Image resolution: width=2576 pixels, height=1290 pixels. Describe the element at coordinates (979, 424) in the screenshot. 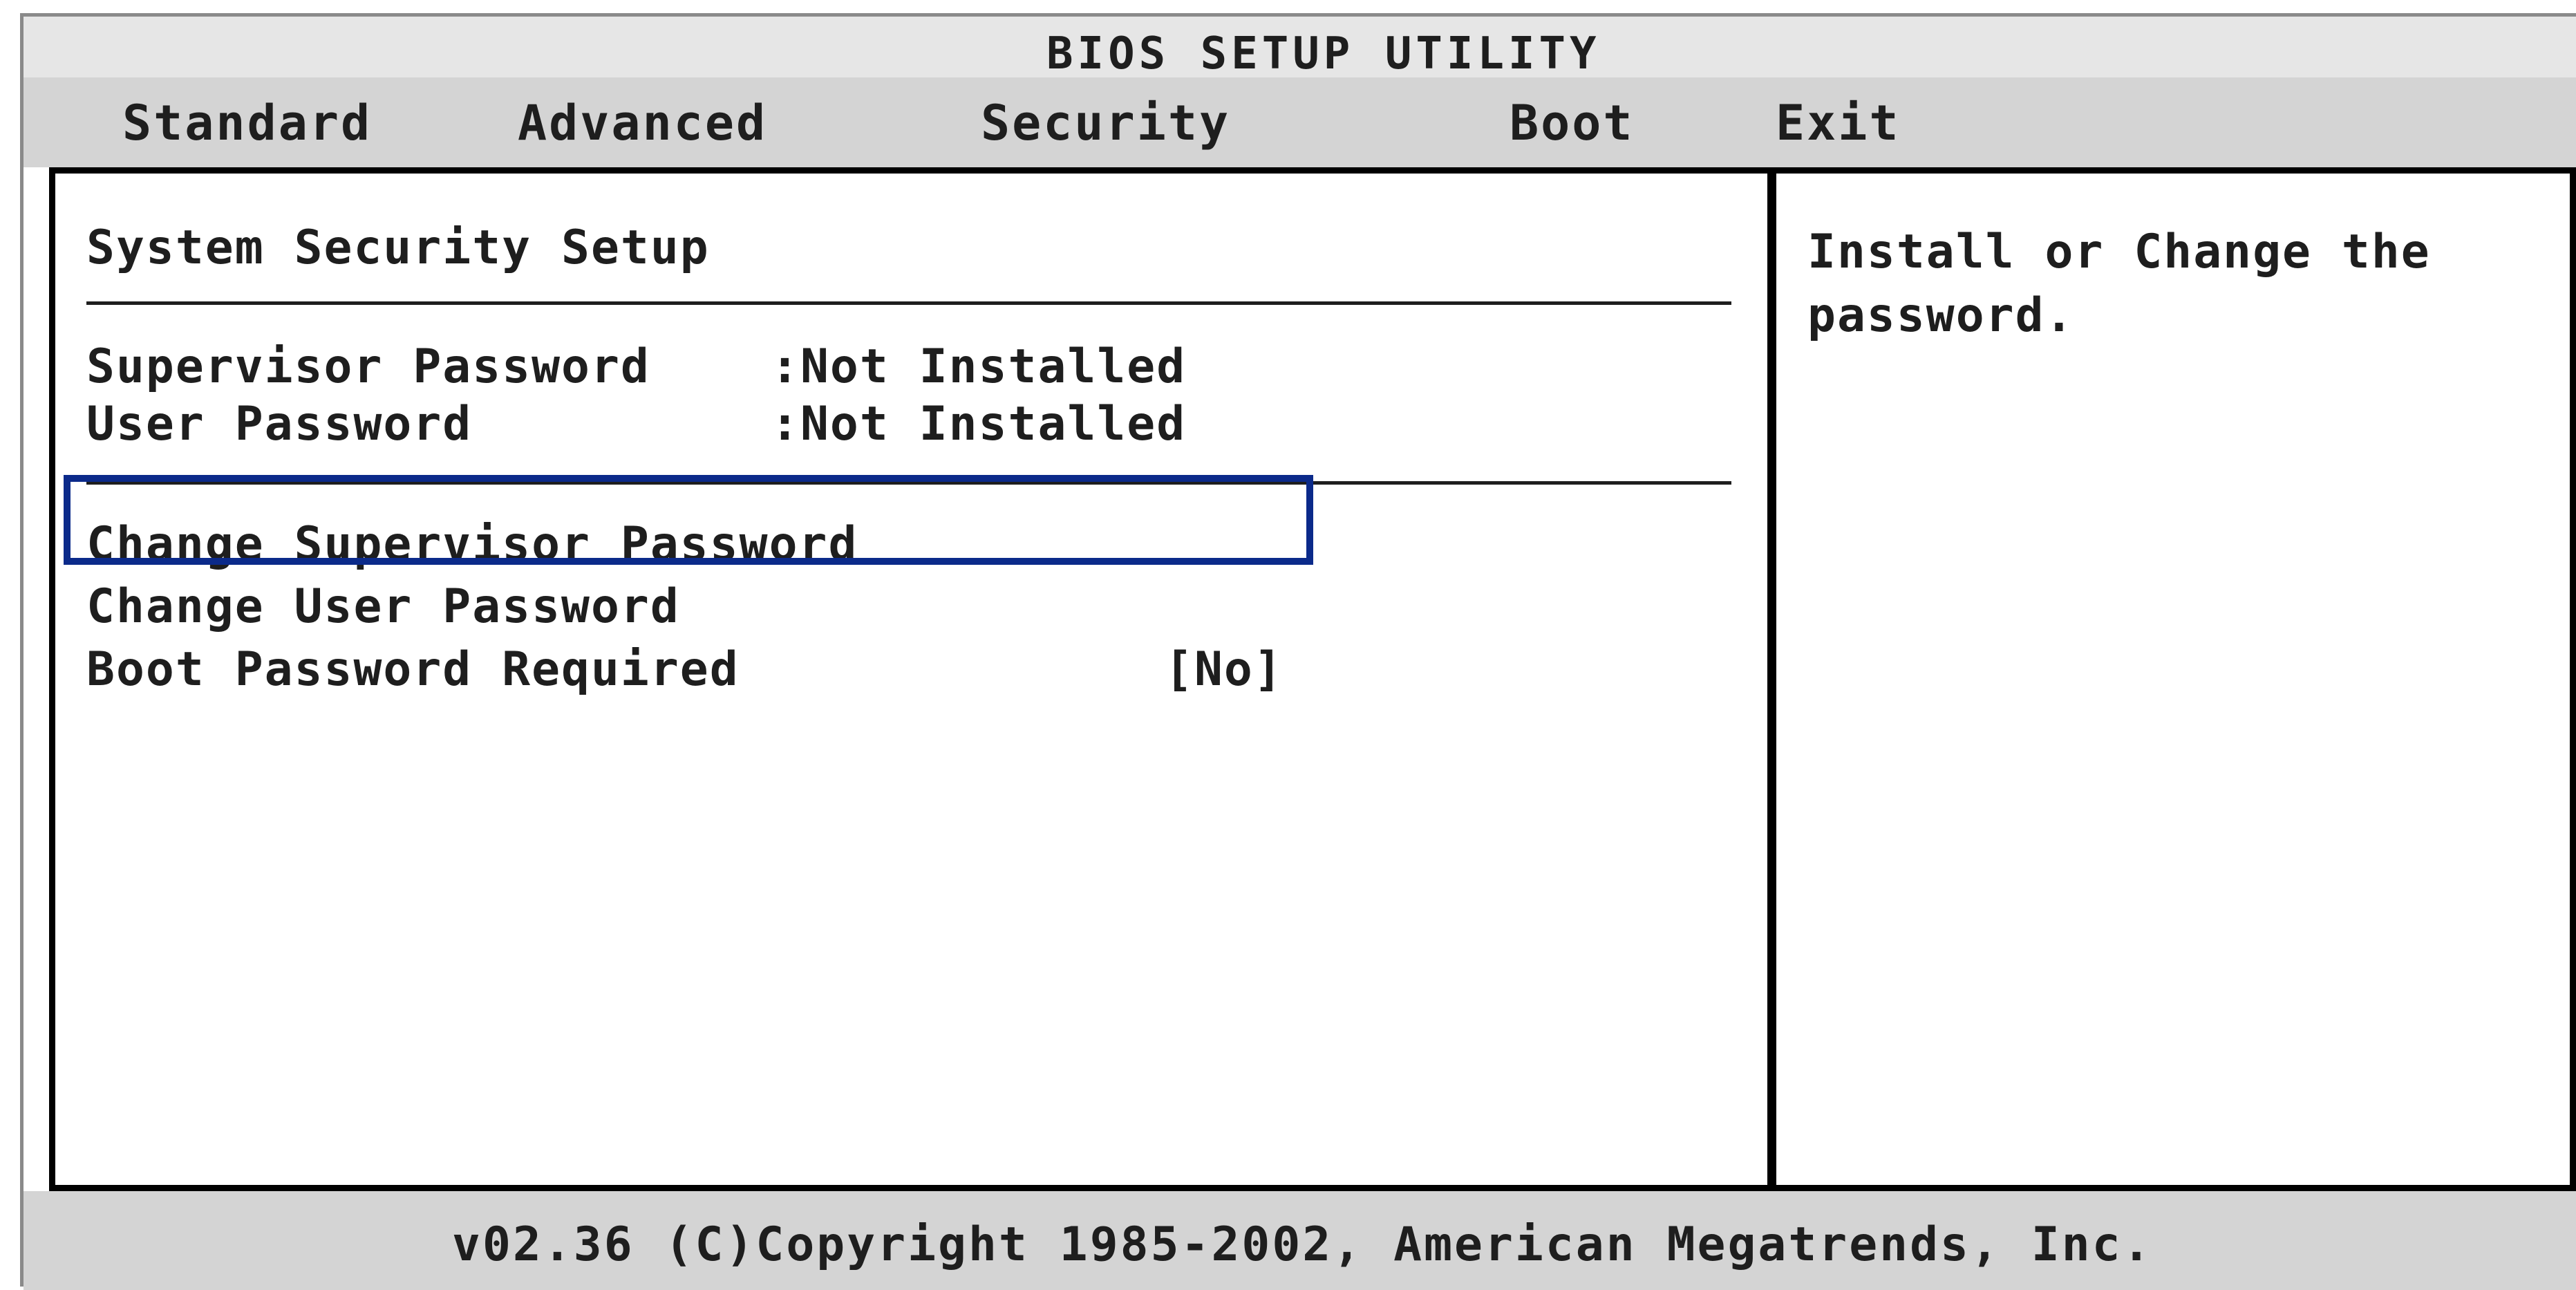

I see `user-password-status: :Not Installed` at that location.